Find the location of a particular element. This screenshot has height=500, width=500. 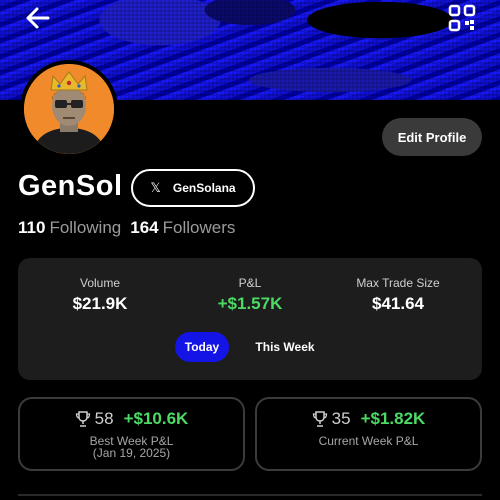

best-week-card: 58 +$10.6K Best Week P&L (Jan 19, 2025) is located at coordinates (131, 434).